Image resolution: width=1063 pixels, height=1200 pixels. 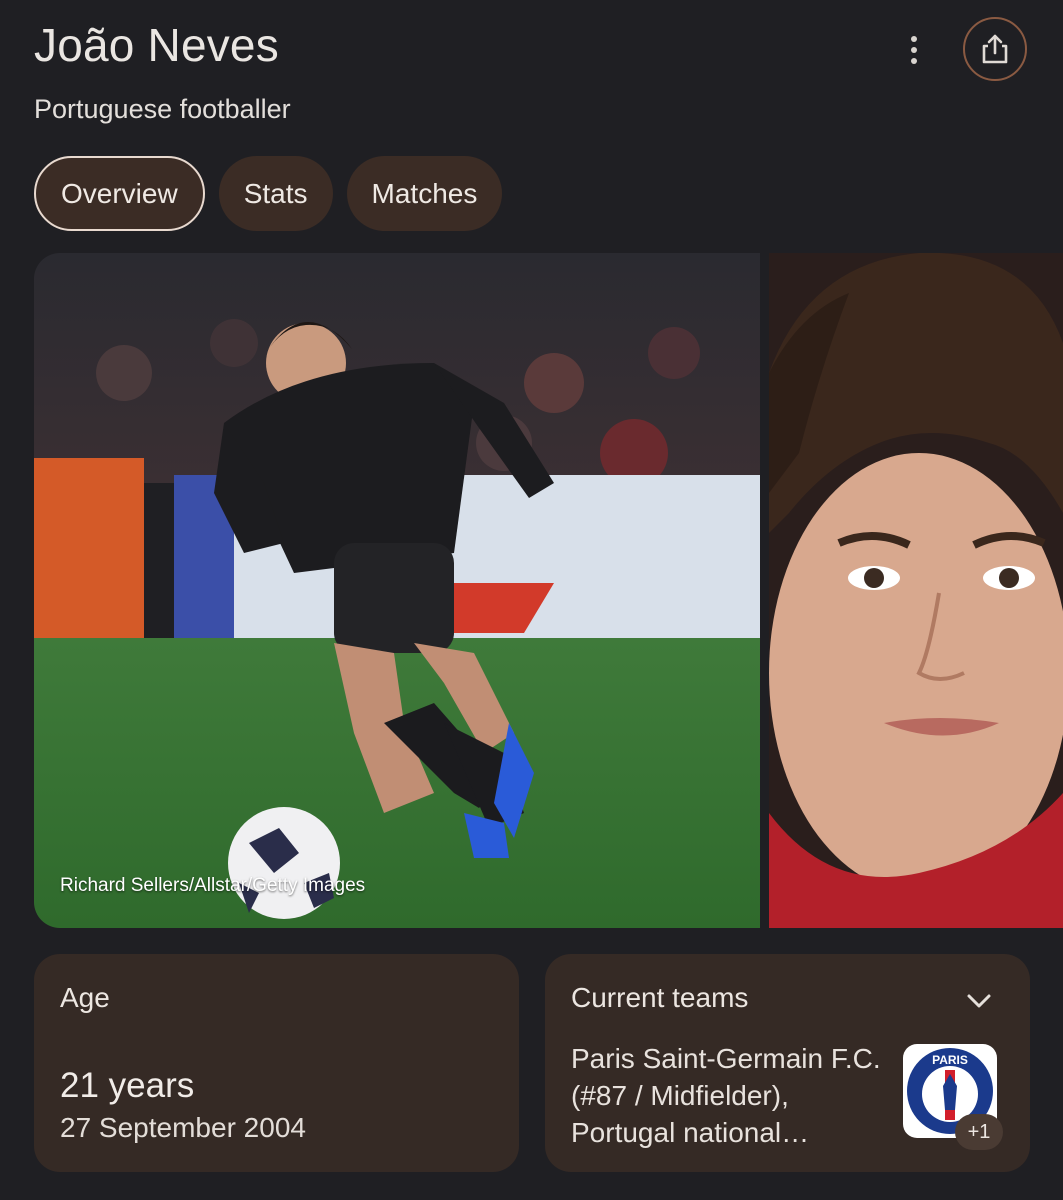 I want to click on age-label: Age, so click(x=85, y=997).